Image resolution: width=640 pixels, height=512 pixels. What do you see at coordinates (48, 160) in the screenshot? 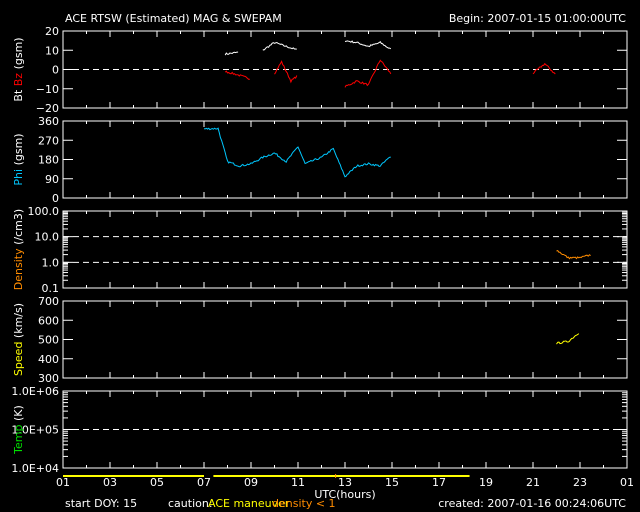
I see `y-tick-label: 180` at bounding box center [48, 160].